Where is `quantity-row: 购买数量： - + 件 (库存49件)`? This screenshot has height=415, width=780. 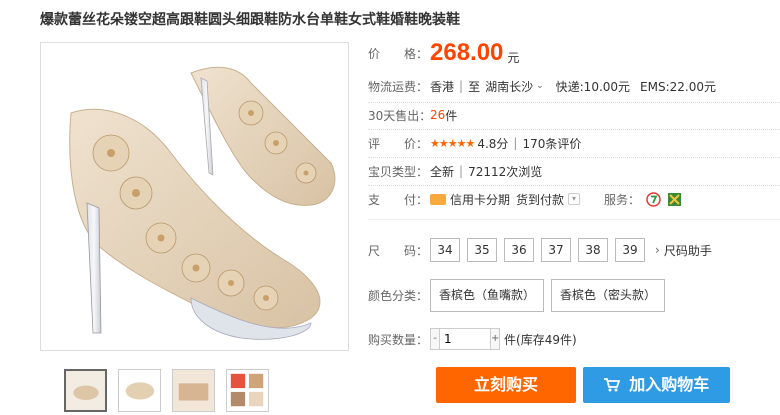 quantity-row: 购买数量： - + 件 (库存49件) is located at coordinates (472, 339).